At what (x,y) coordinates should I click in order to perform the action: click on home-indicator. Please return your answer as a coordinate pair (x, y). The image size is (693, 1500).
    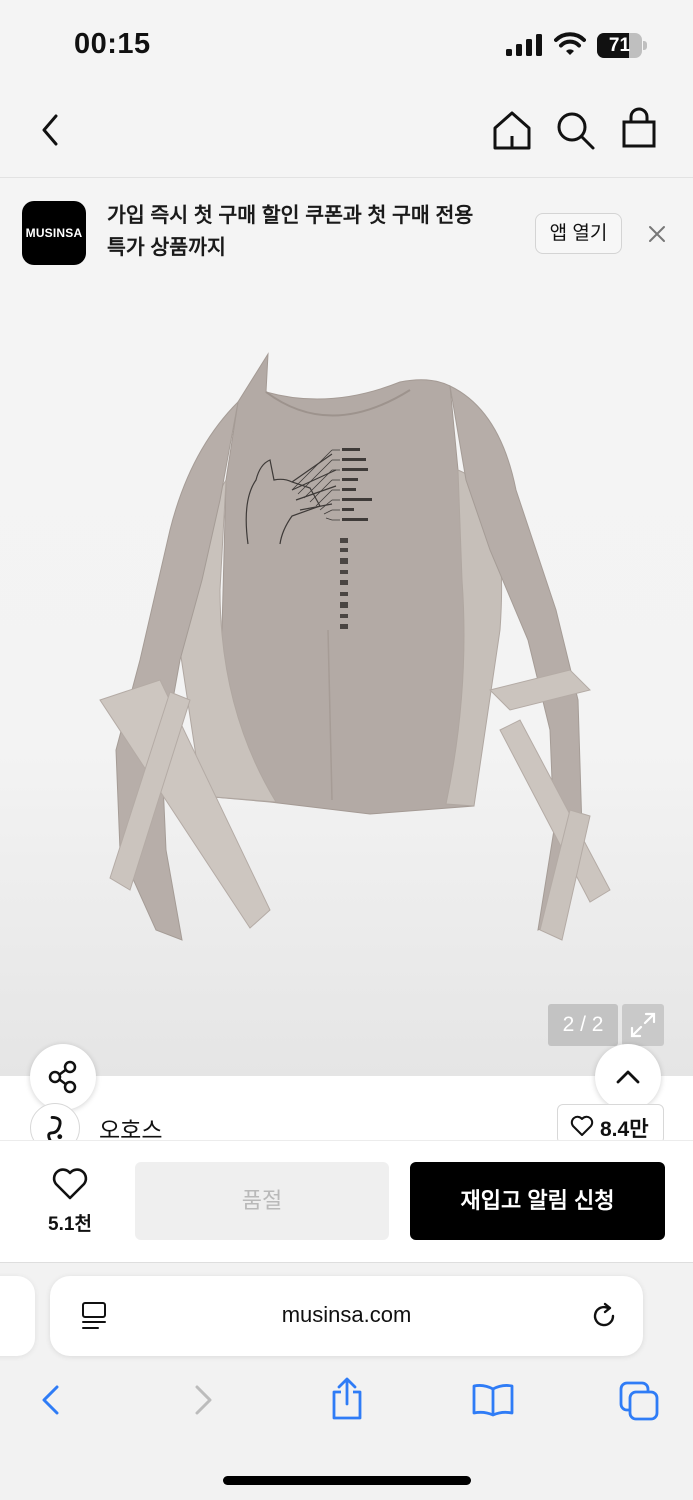
    Looking at the image, I should click on (347, 1480).